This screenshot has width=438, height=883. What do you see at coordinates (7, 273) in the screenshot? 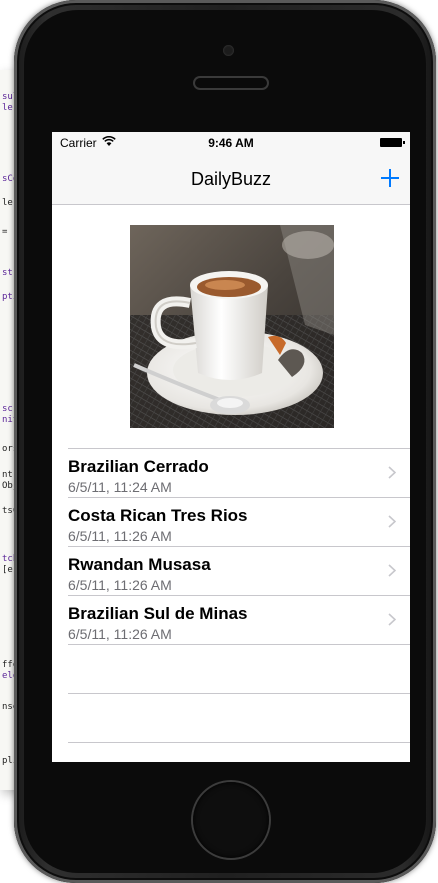
I see `code-fragment: st` at bounding box center [7, 273].